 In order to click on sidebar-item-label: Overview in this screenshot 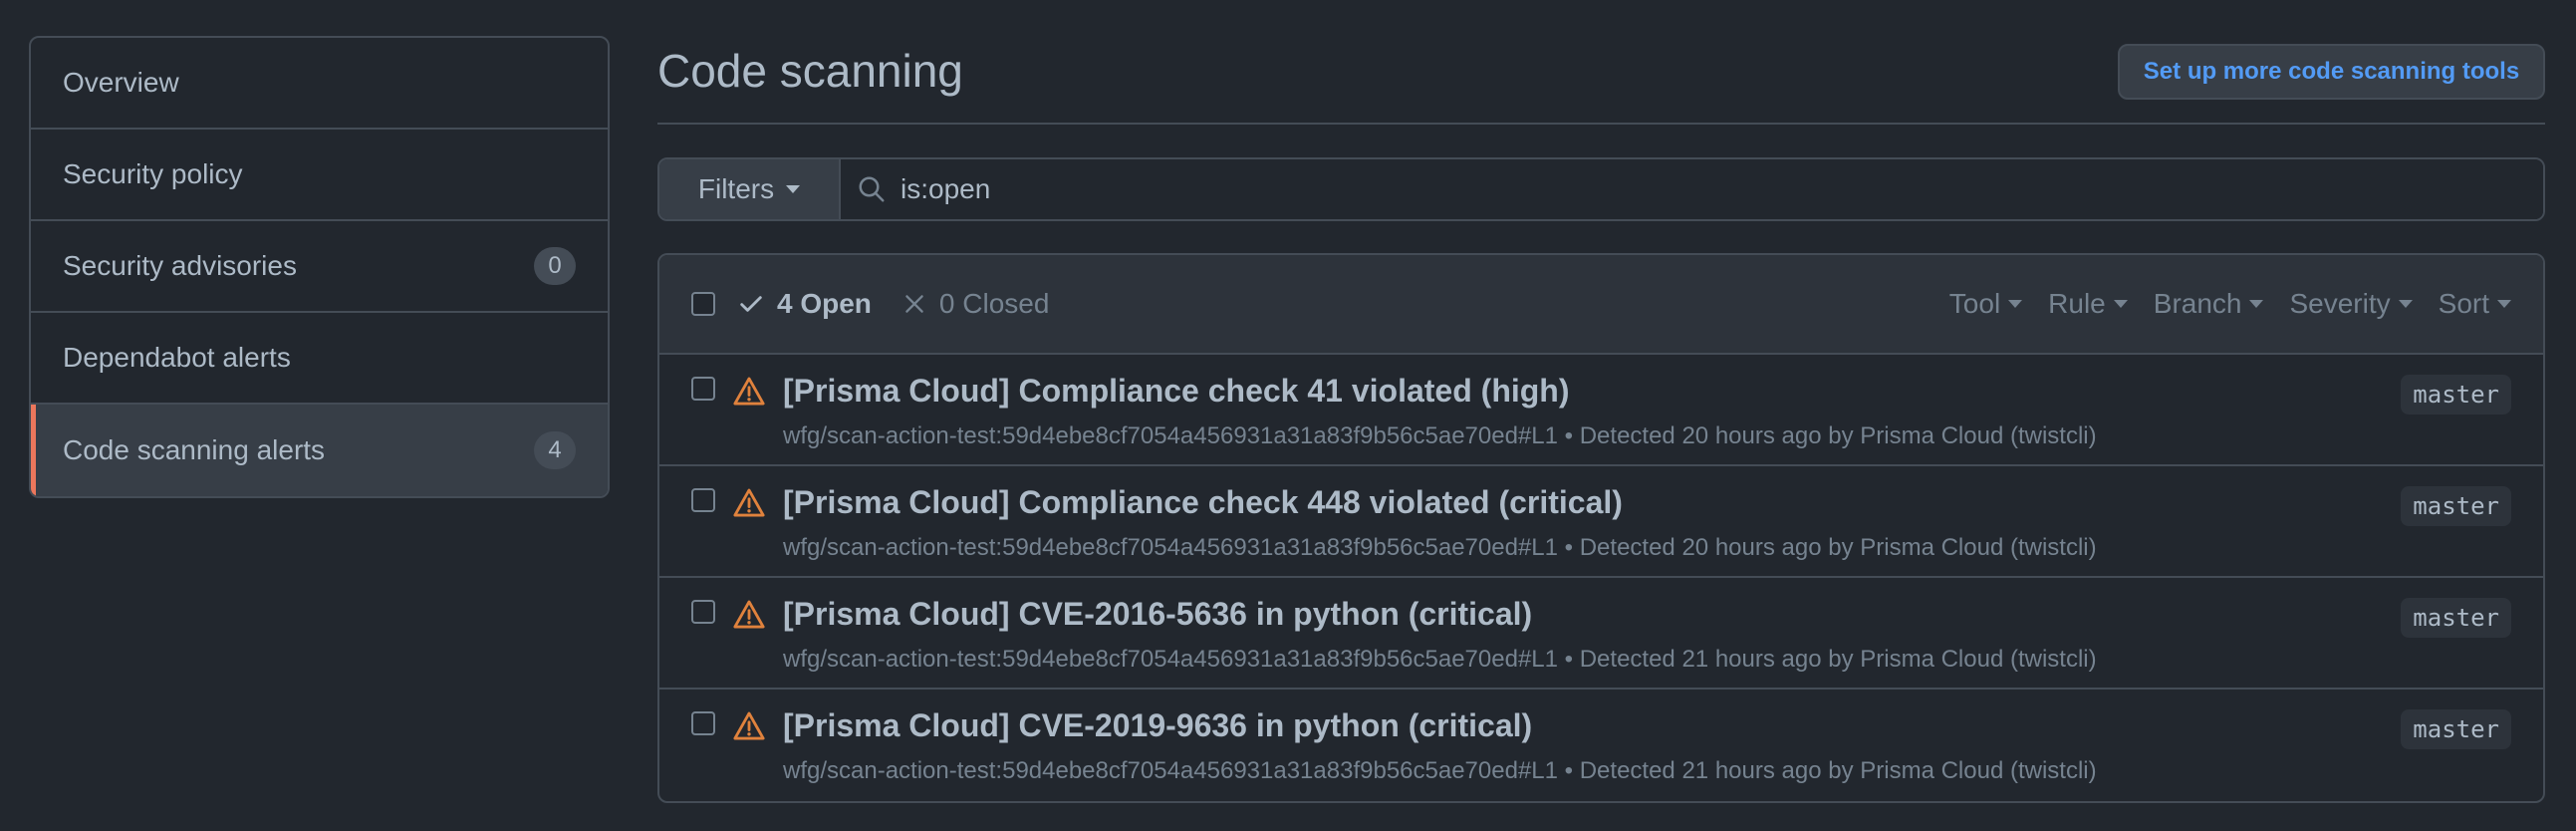, I will do `click(121, 82)`.